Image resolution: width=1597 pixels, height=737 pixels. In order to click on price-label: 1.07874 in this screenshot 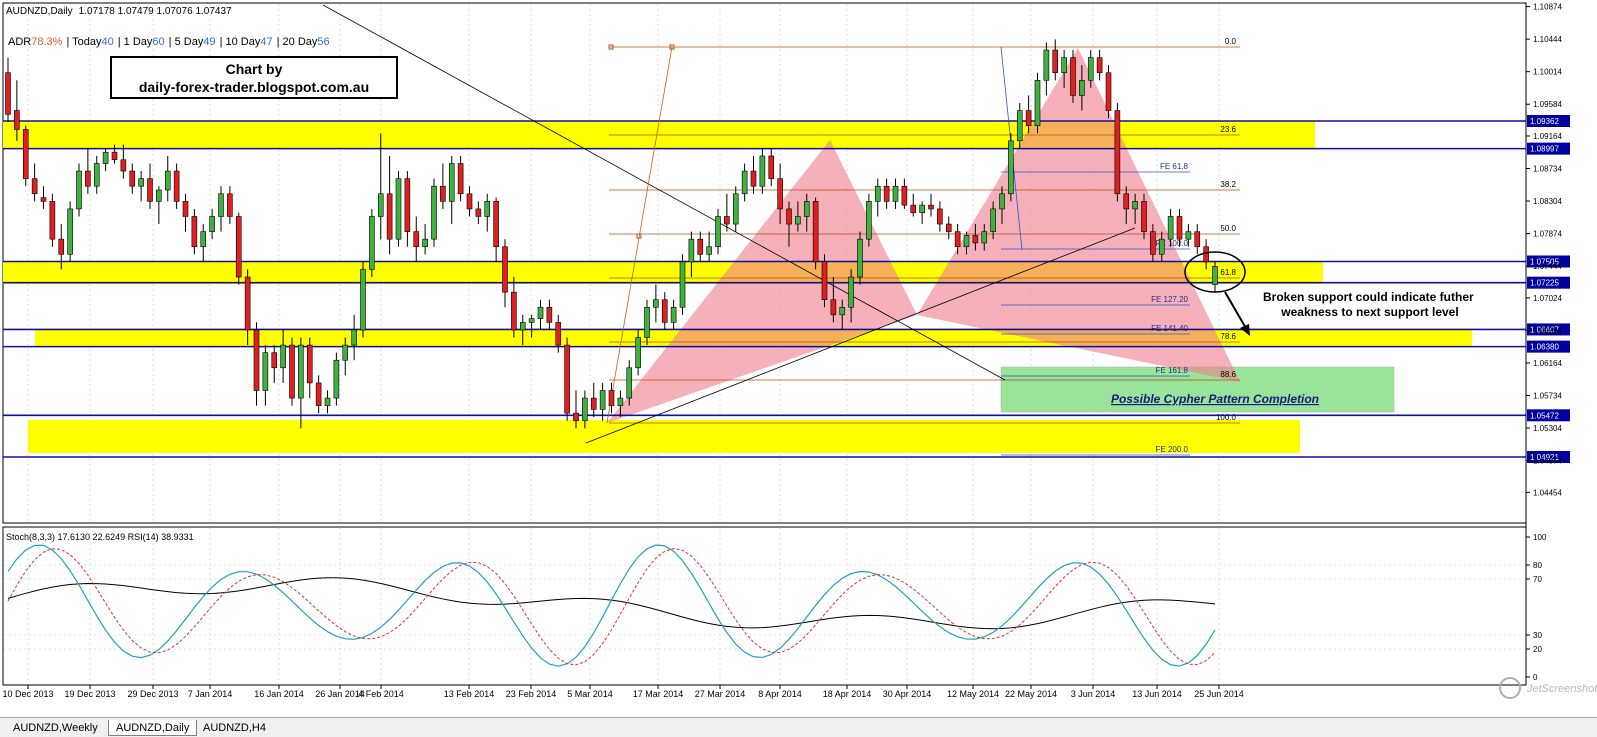, I will do `click(1547, 234)`.